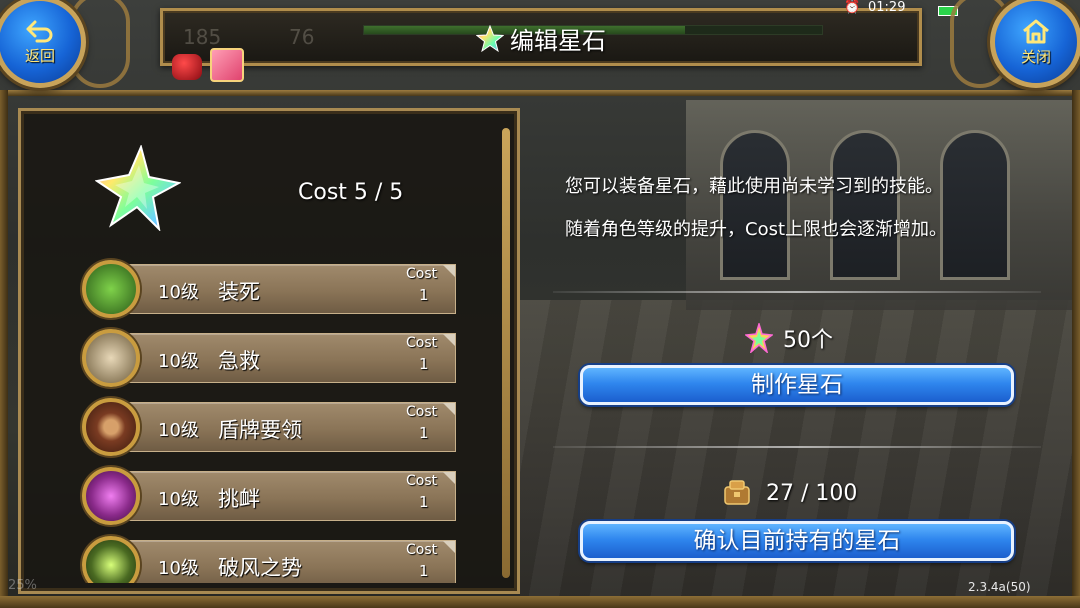 The height and width of the screenshot is (608, 1080). Describe the element at coordinates (558, 41) in the screenshot. I see `page-title-text: 编辑星石` at that location.